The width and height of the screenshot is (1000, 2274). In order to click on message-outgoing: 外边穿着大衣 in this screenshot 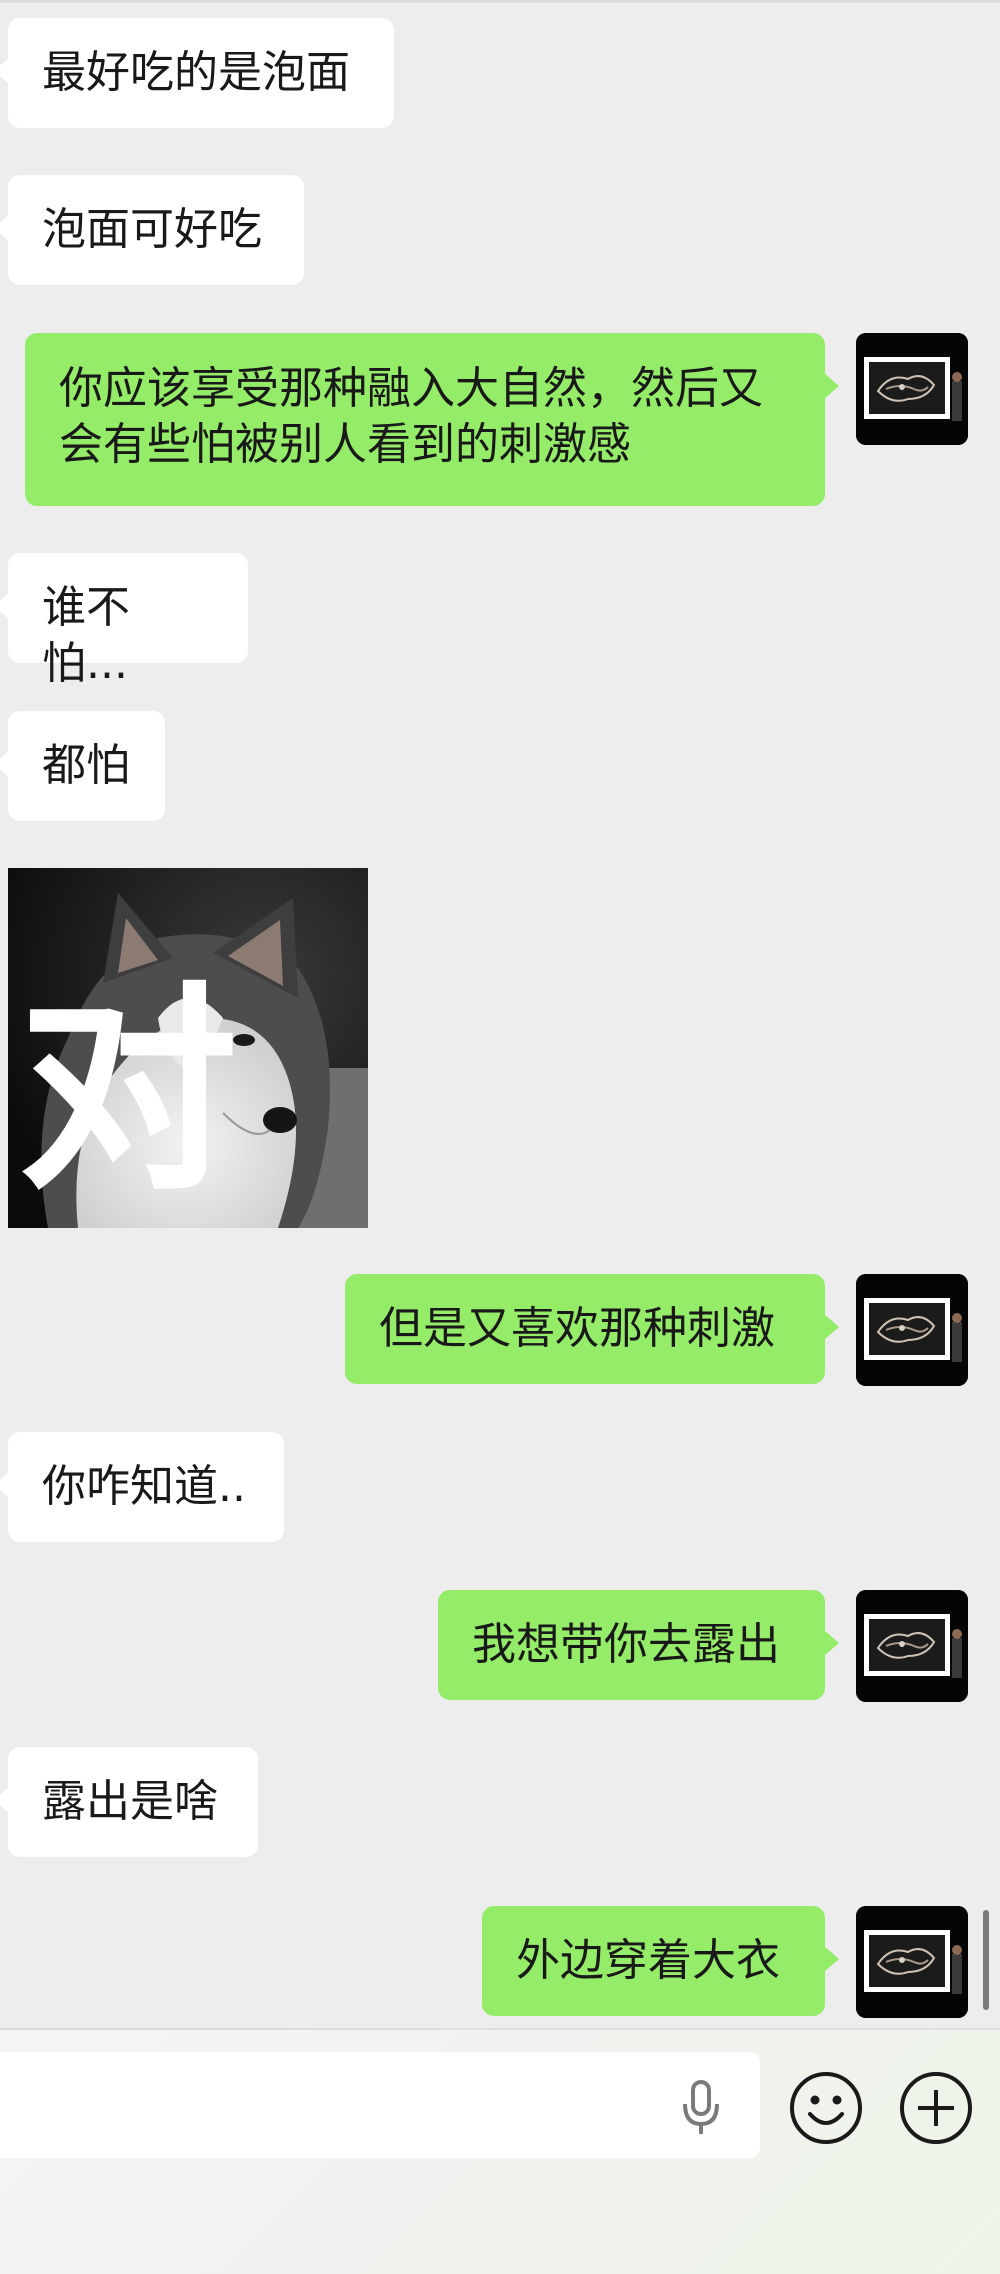, I will do `click(660, 1961)`.